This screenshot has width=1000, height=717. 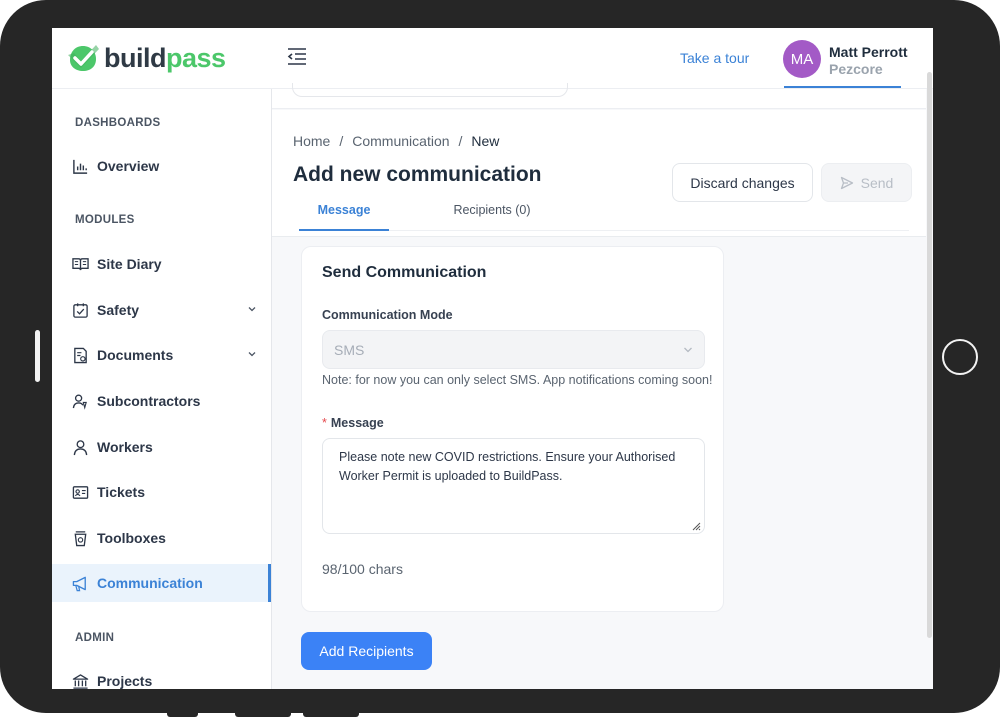 What do you see at coordinates (485, 141) in the screenshot?
I see `breadcrumb-current: New` at bounding box center [485, 141].